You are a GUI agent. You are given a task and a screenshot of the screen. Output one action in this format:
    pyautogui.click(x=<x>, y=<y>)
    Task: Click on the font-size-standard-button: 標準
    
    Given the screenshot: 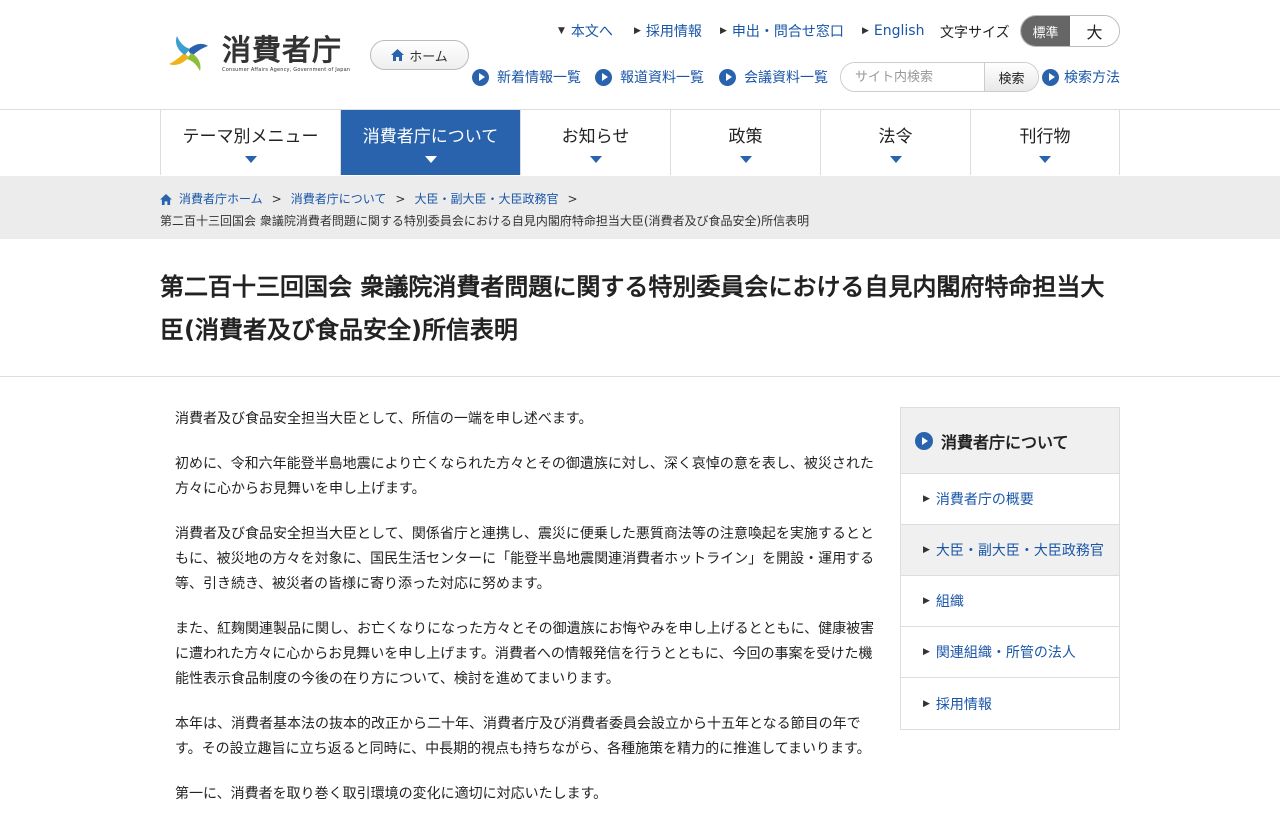 What is the action you would take?
    pyautogui.click(x=1045, y=31)
    